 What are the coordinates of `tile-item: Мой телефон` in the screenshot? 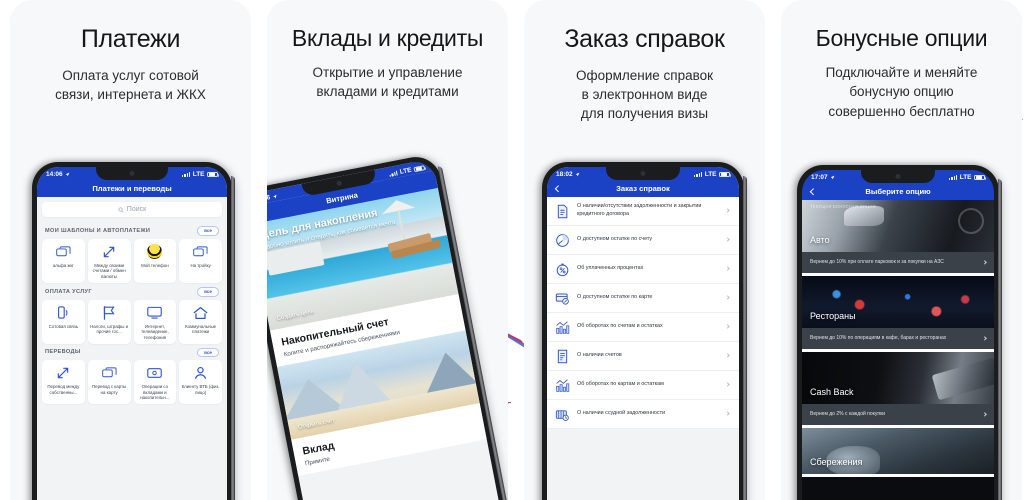 It's located at (155, 260).